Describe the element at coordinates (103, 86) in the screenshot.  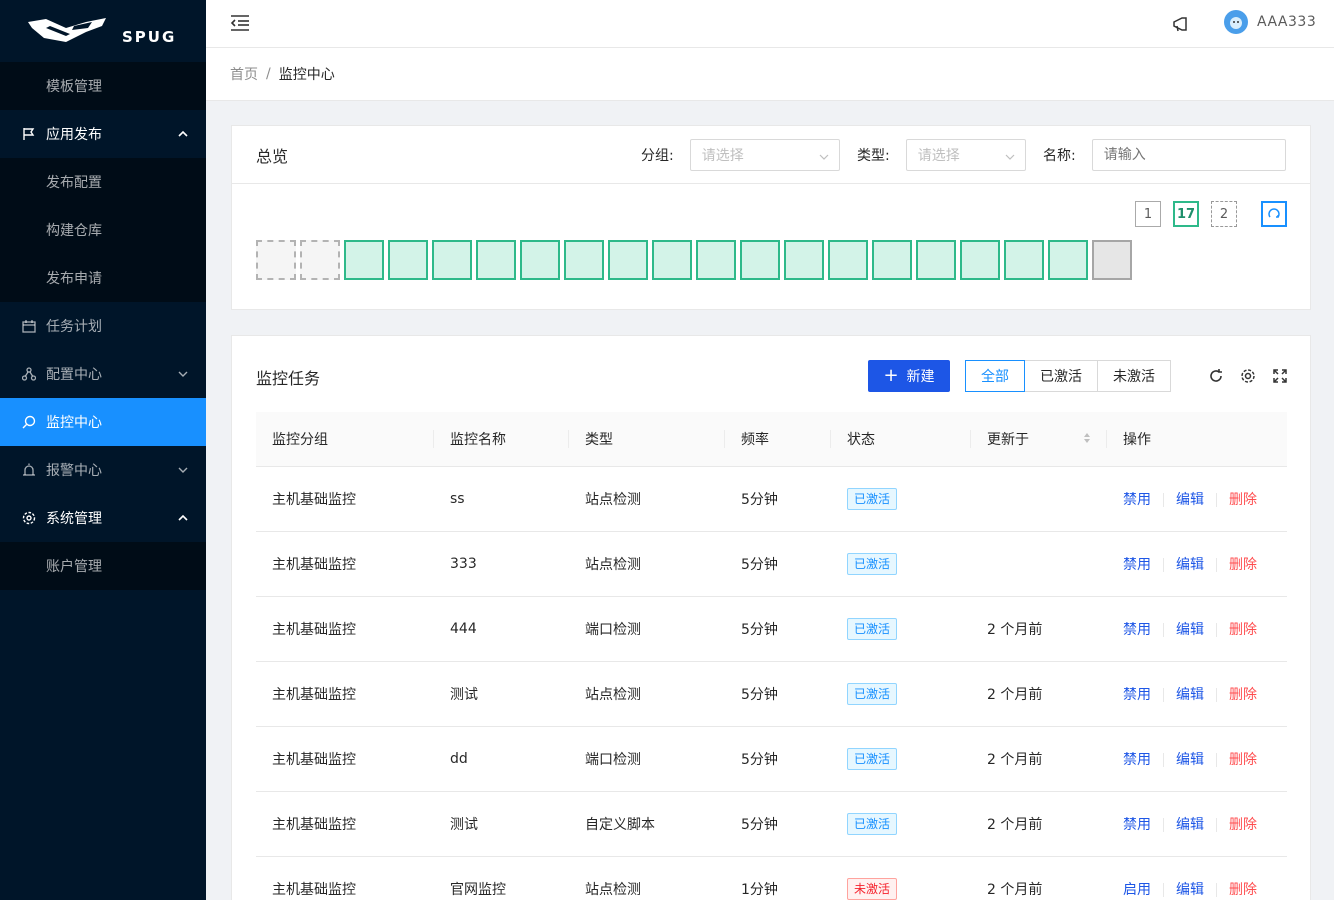
I see `sidebar-item-0: 模板管理` at that location.